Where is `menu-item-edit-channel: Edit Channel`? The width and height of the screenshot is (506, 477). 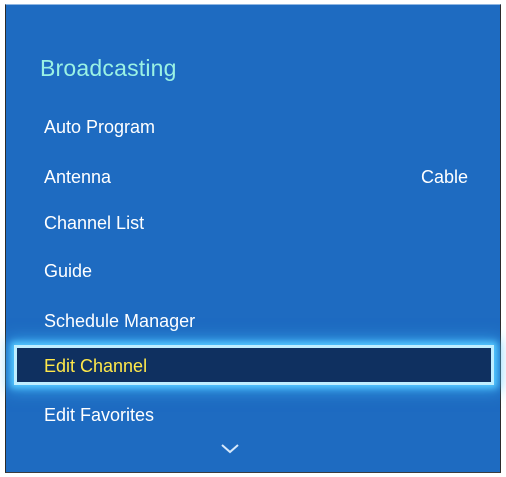 menu-item-edit-channel: Edit Channel is located at coordinates (254, 365).